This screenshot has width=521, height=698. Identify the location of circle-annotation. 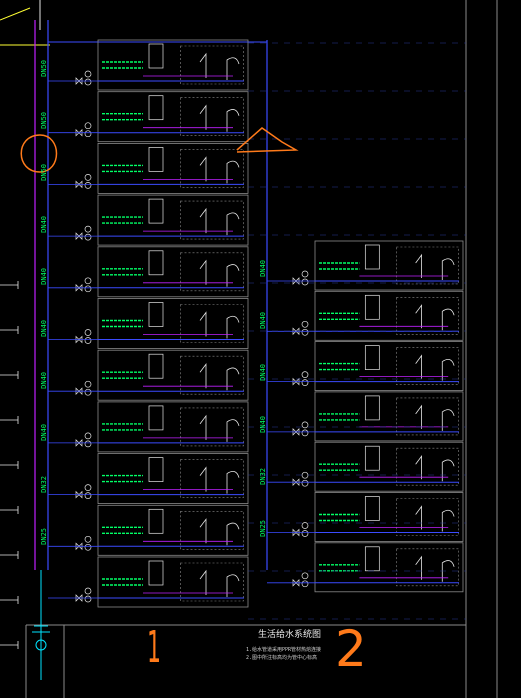
(39, 153).